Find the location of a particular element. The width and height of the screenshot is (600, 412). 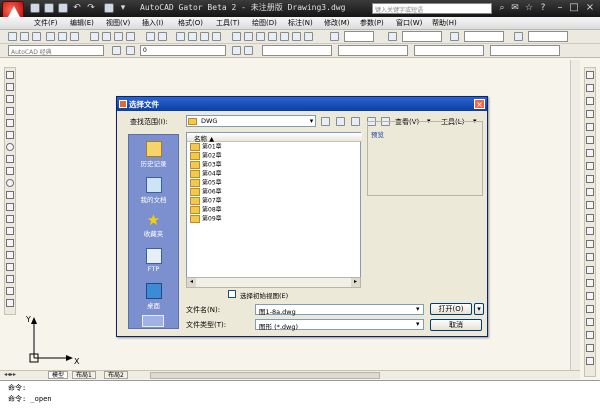

list-item: 第03章 is located at coordinates (222, 165).